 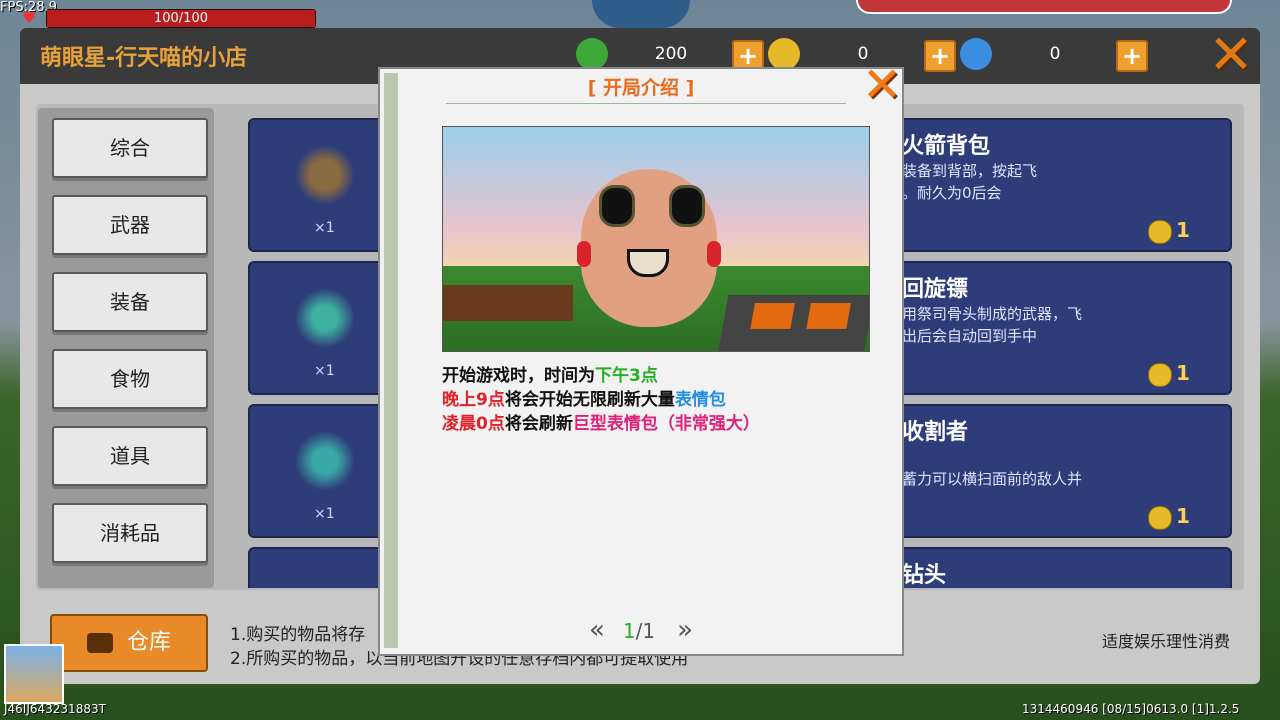 What do you see at coordinates (641, 14) in the screenshot?
I see `compass-top` at bounding box center [641, 14].